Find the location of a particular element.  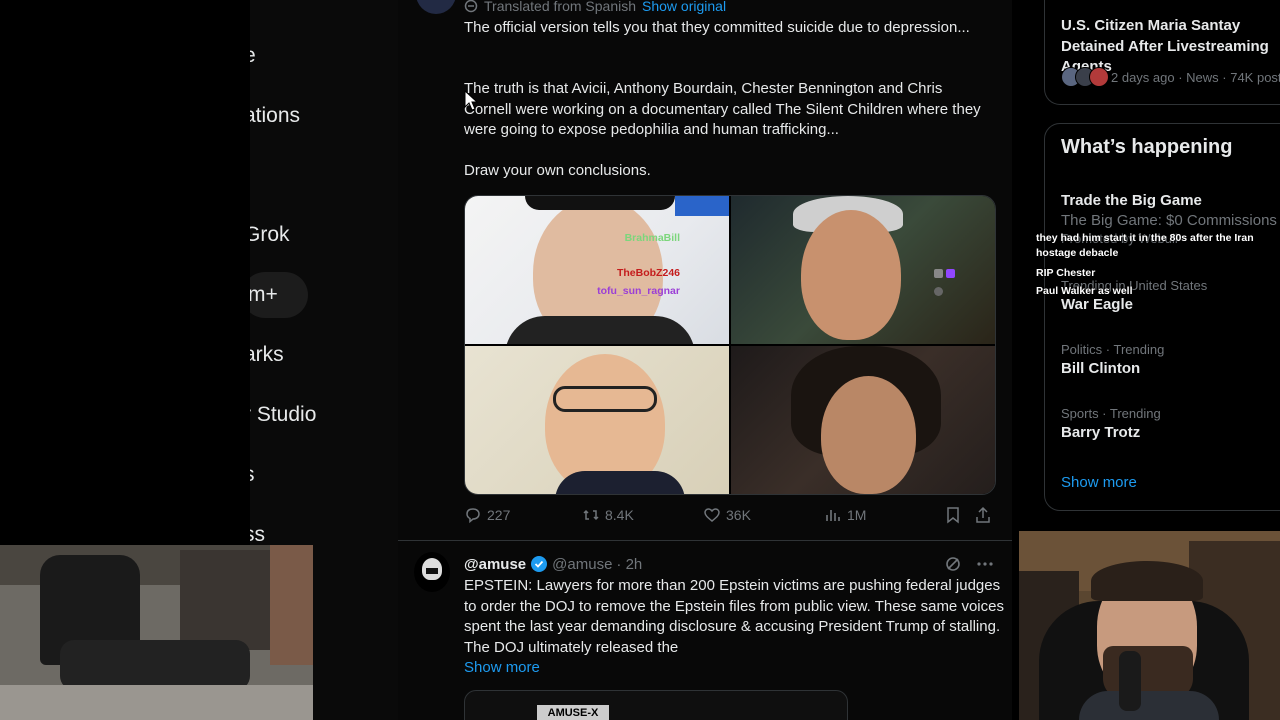

chat-username: TheBobZ246 is located at coordinates (648, 273).